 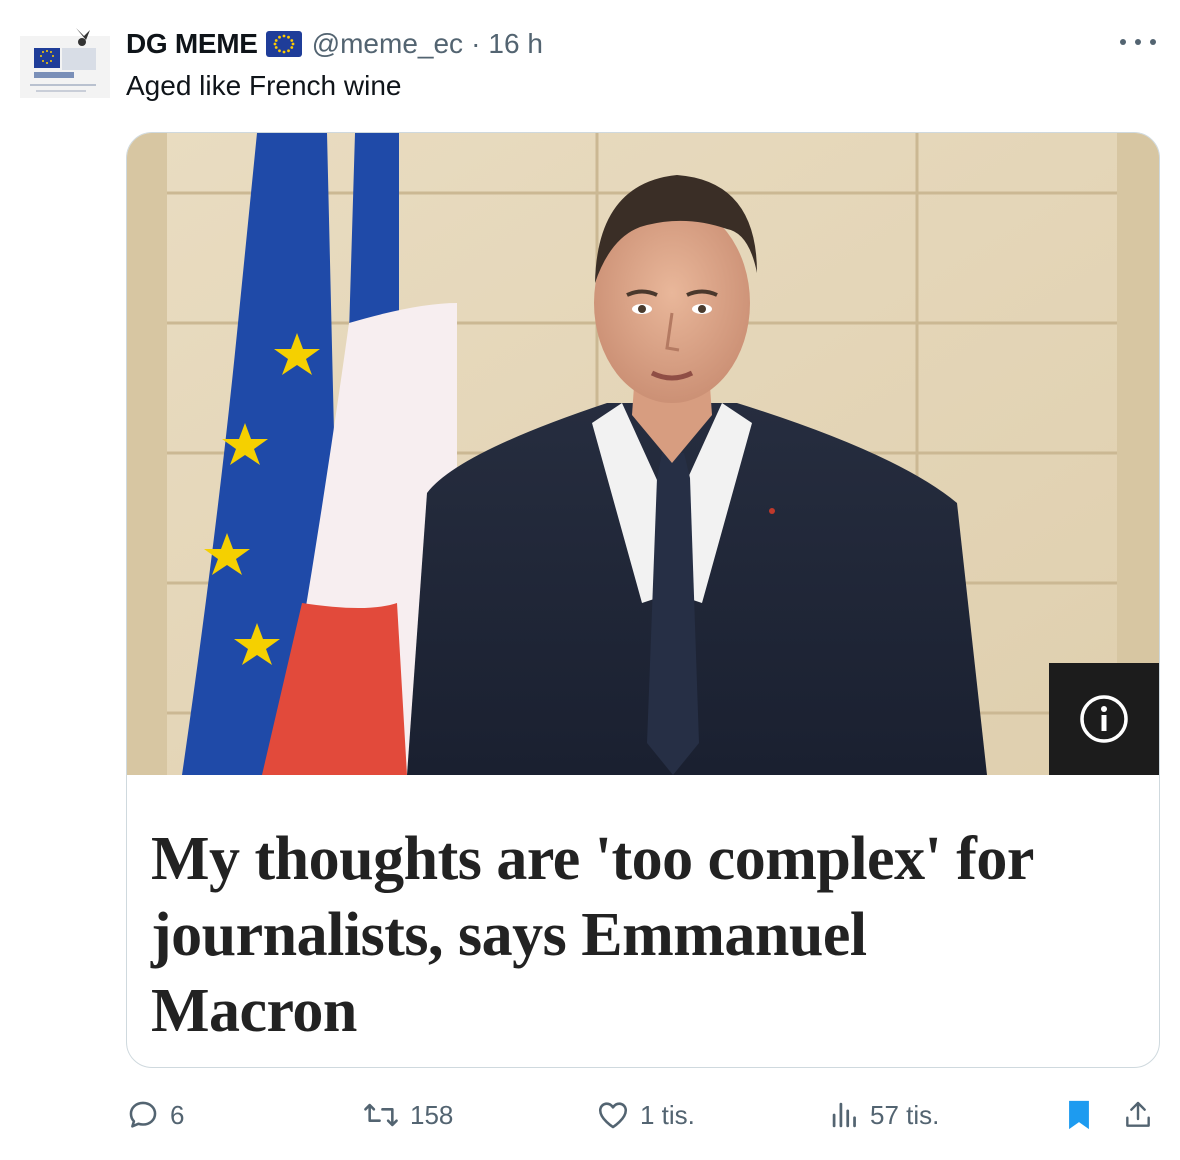 What do you see at coordinates (613, 1115) in the screenshot?
I see `like-icon` at bounding box center [613, 1115].